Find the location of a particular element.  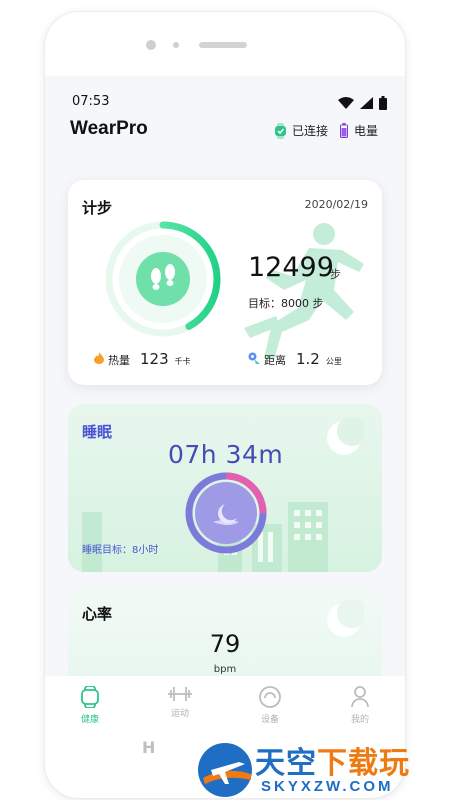

watermark-title-blue: 天空 is located at coordinates (286, 763).